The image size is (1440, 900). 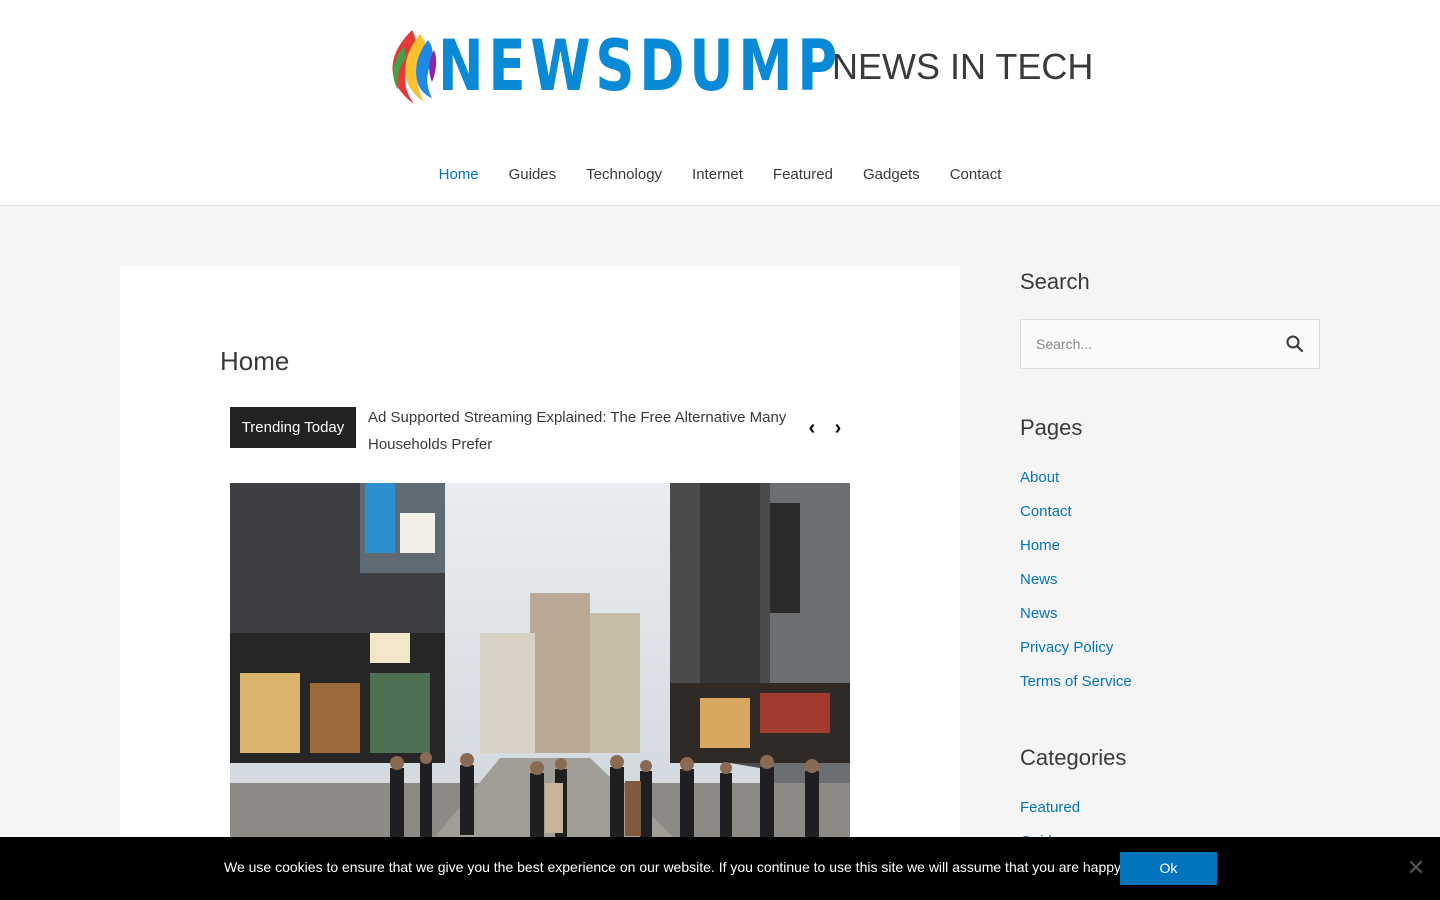 What do you see at coordinates (1168, 868) in the screenshot?
I see `cookie-accept-button: Ok` at bounding box center [1168, 868].